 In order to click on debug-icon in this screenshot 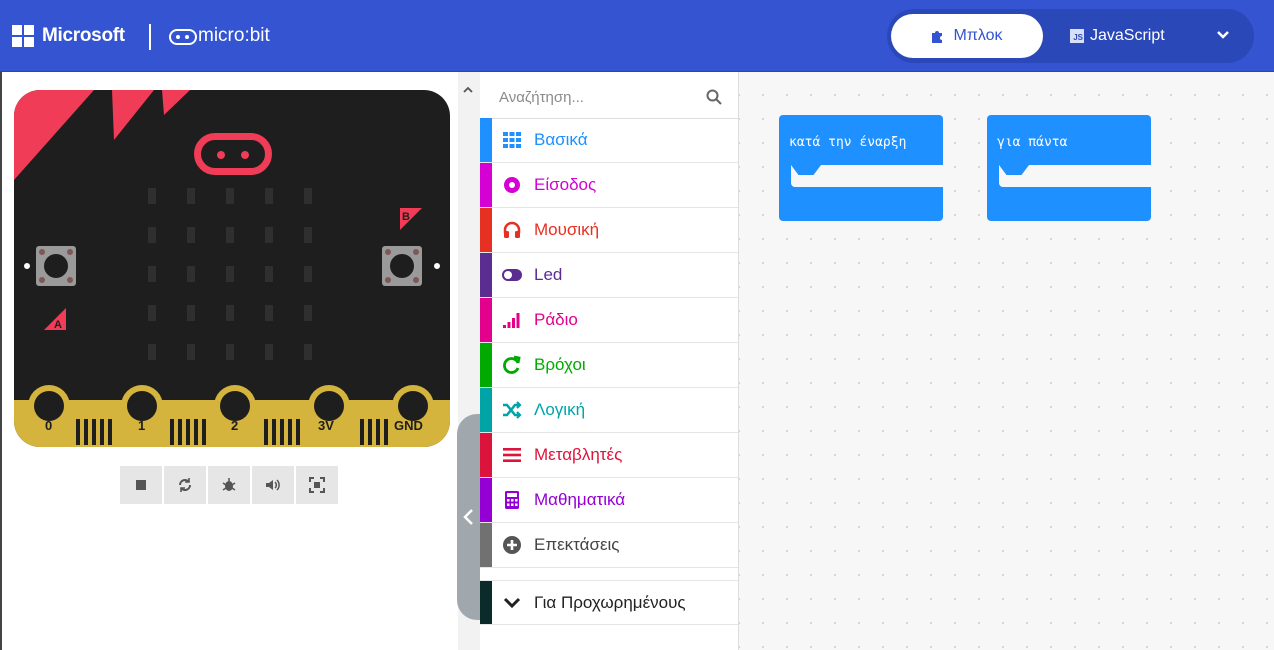, I will do `click(229, 484)`.